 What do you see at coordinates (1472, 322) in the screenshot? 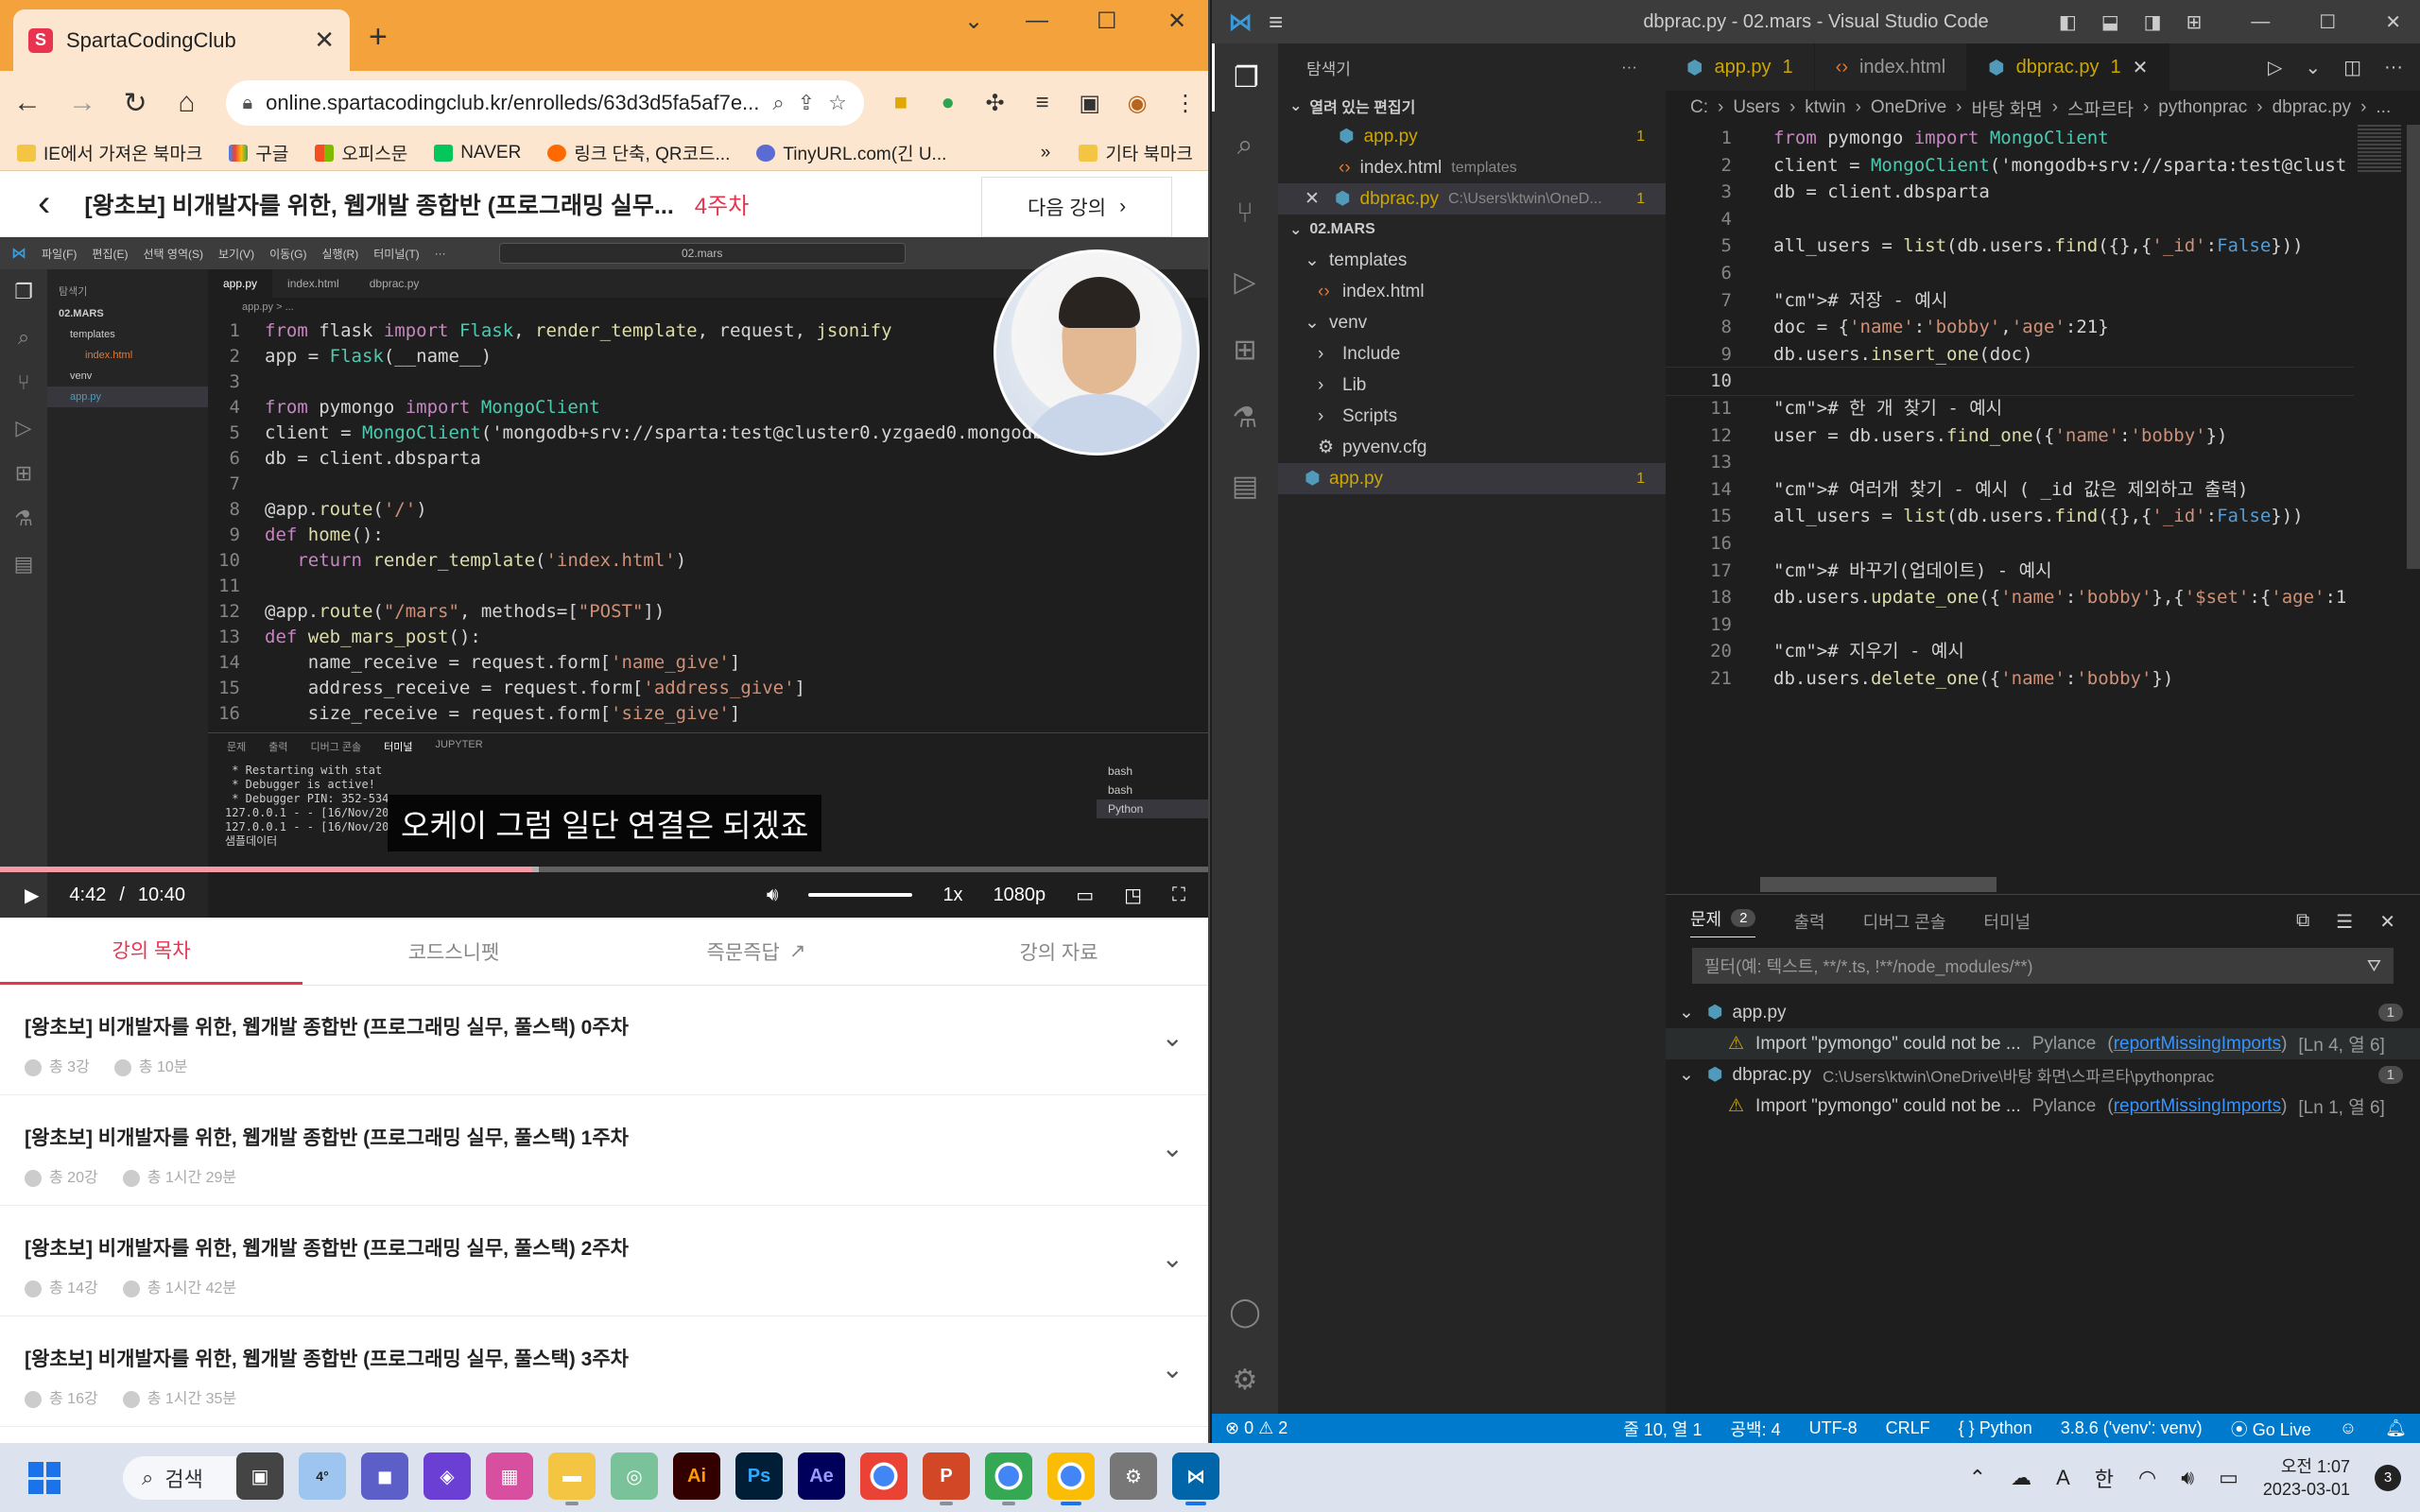
I see `tree-item: ⌄ venv` at bounding box center [1472, 322].